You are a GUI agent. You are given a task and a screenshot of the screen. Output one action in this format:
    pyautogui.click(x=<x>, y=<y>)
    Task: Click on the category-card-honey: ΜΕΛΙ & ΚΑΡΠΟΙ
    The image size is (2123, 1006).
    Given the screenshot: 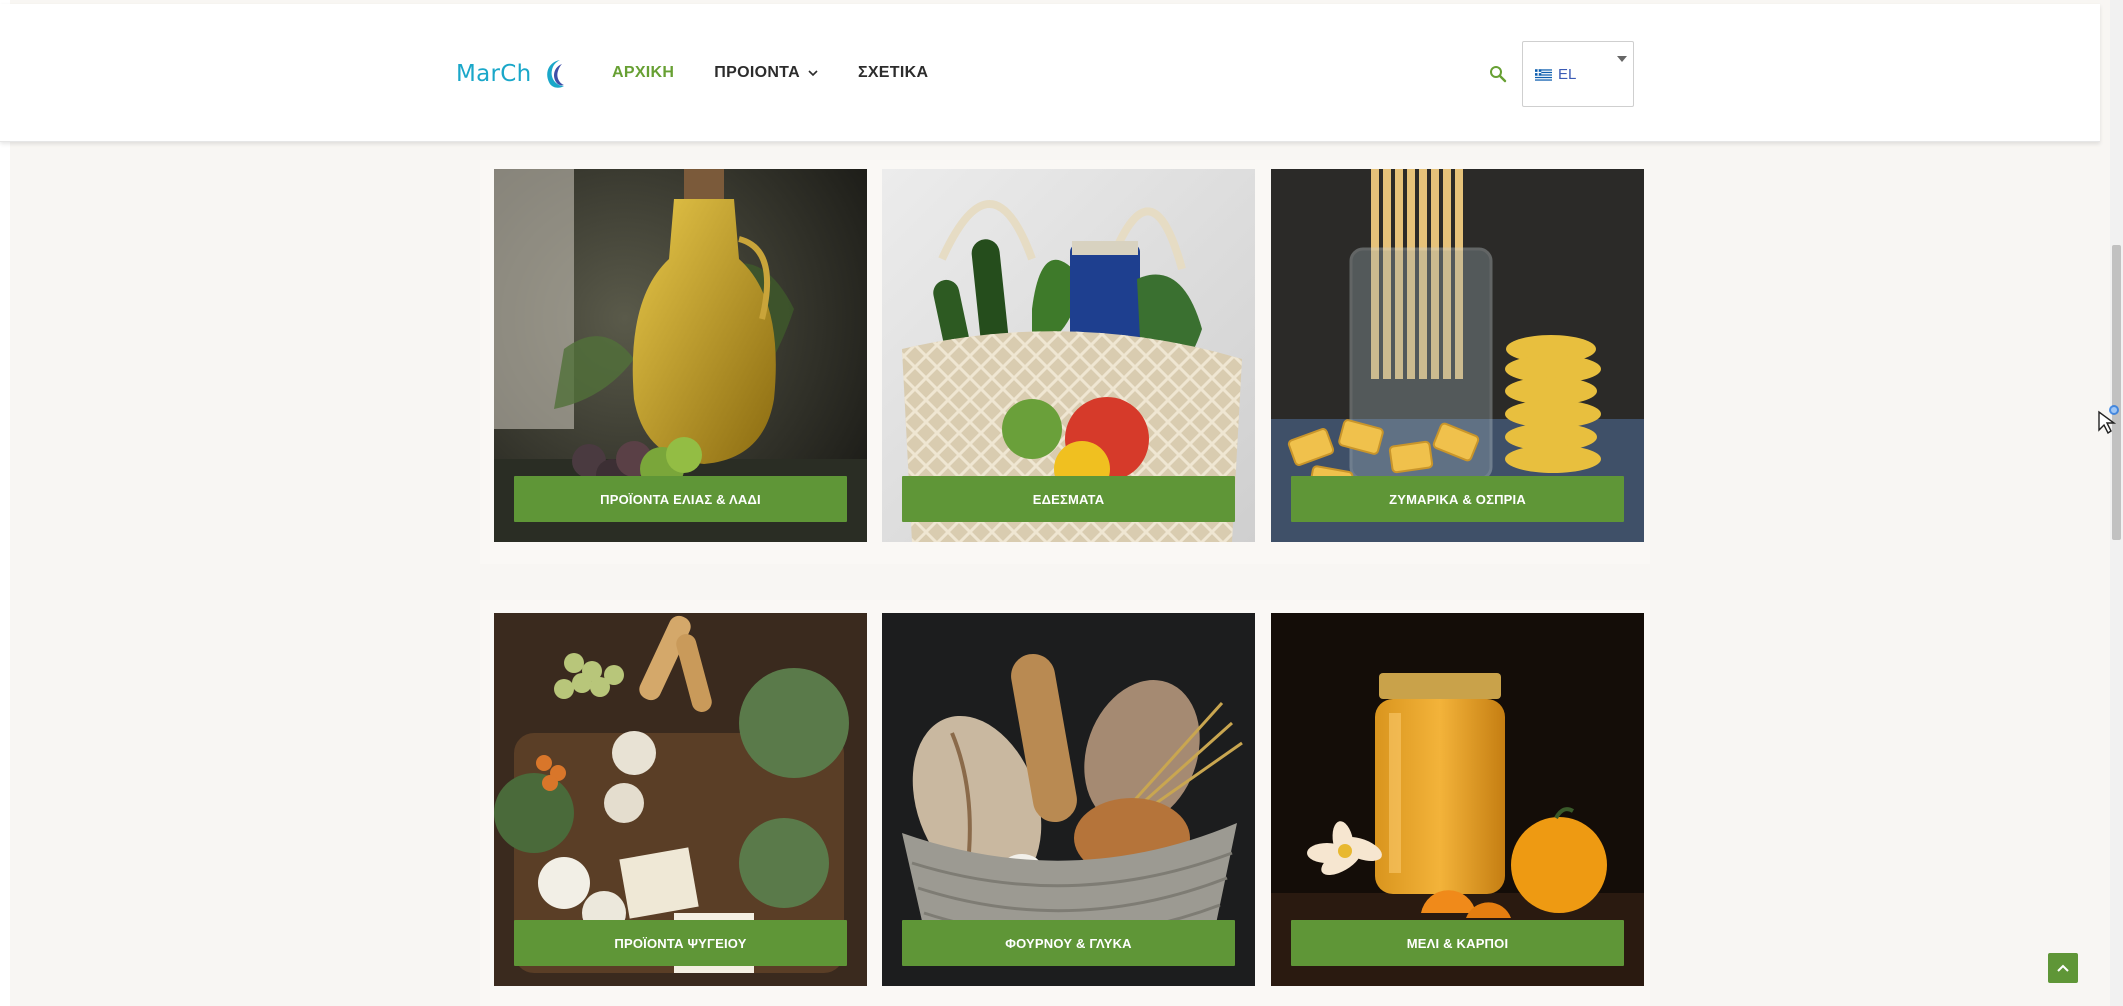 What is the action you would take?
    pyautogui.click(x=1457, y=799)
    